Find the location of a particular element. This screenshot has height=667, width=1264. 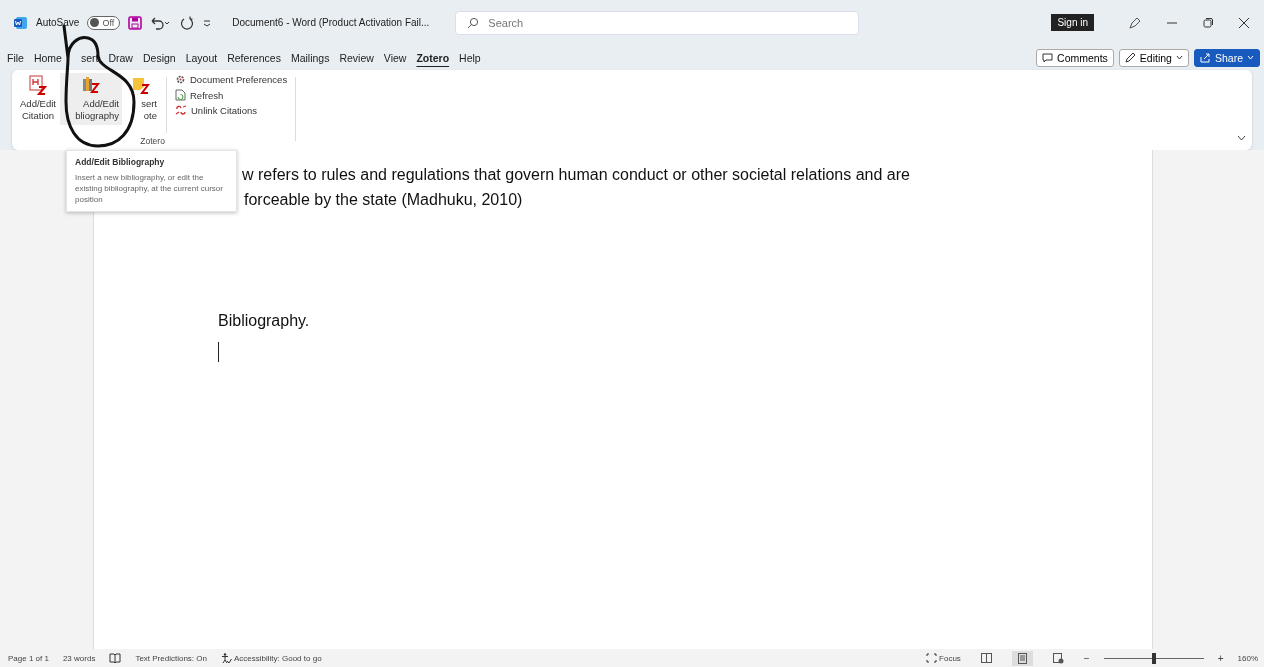

restore-icon is located at coordinates (1208, 22).